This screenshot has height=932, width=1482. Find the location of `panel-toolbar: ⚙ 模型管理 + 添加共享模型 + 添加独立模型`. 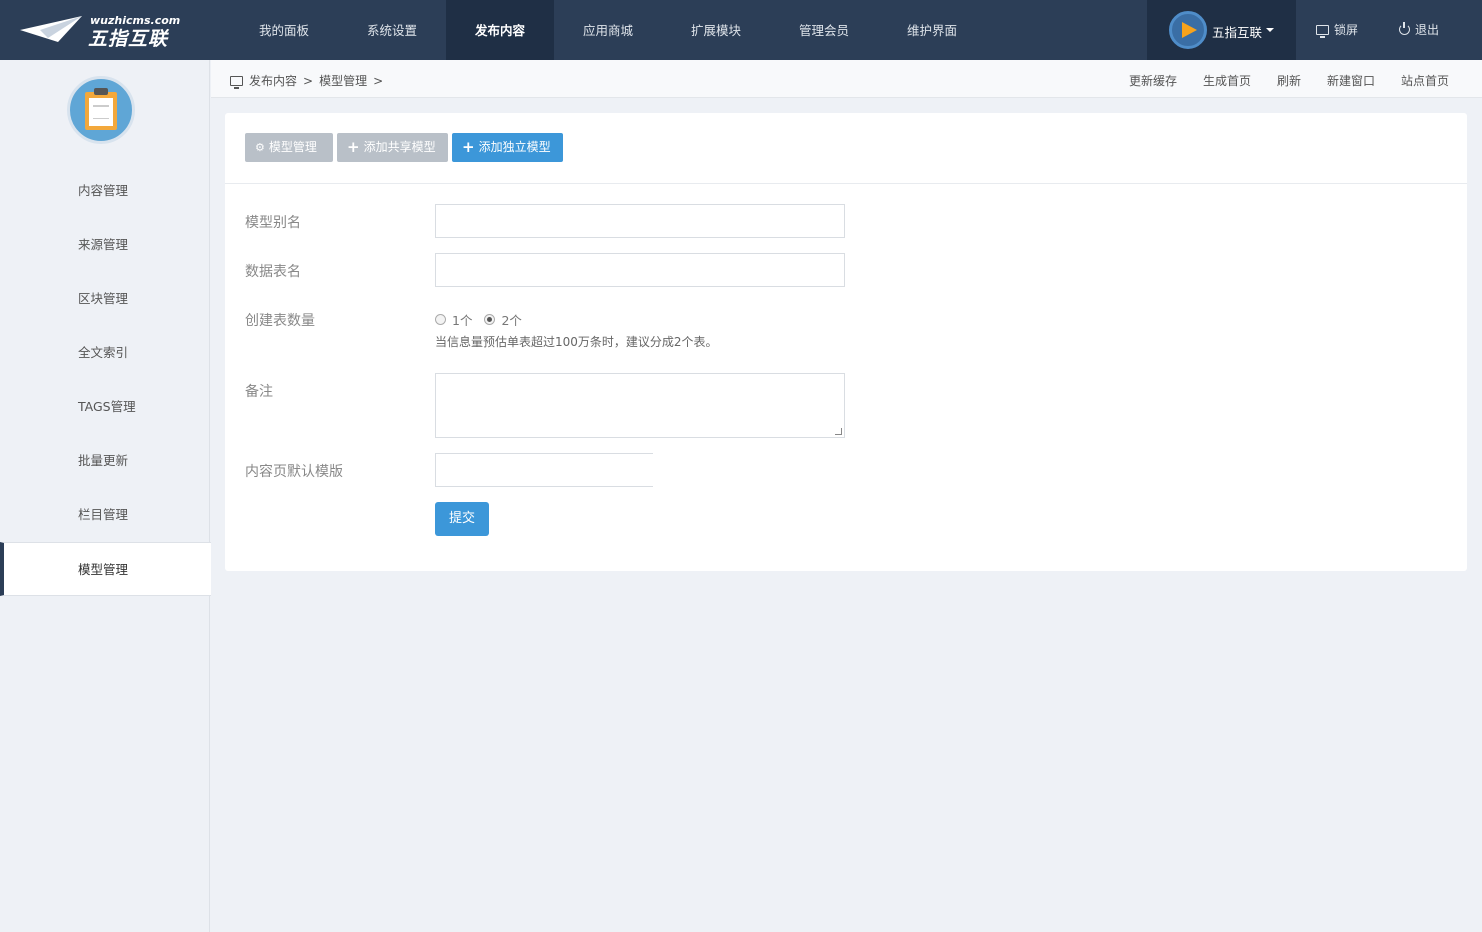

panel-toolbar: ⚙ 模型管理 + 添加共享模型 + 添加独立模型 is located at coordinates (846, 148).